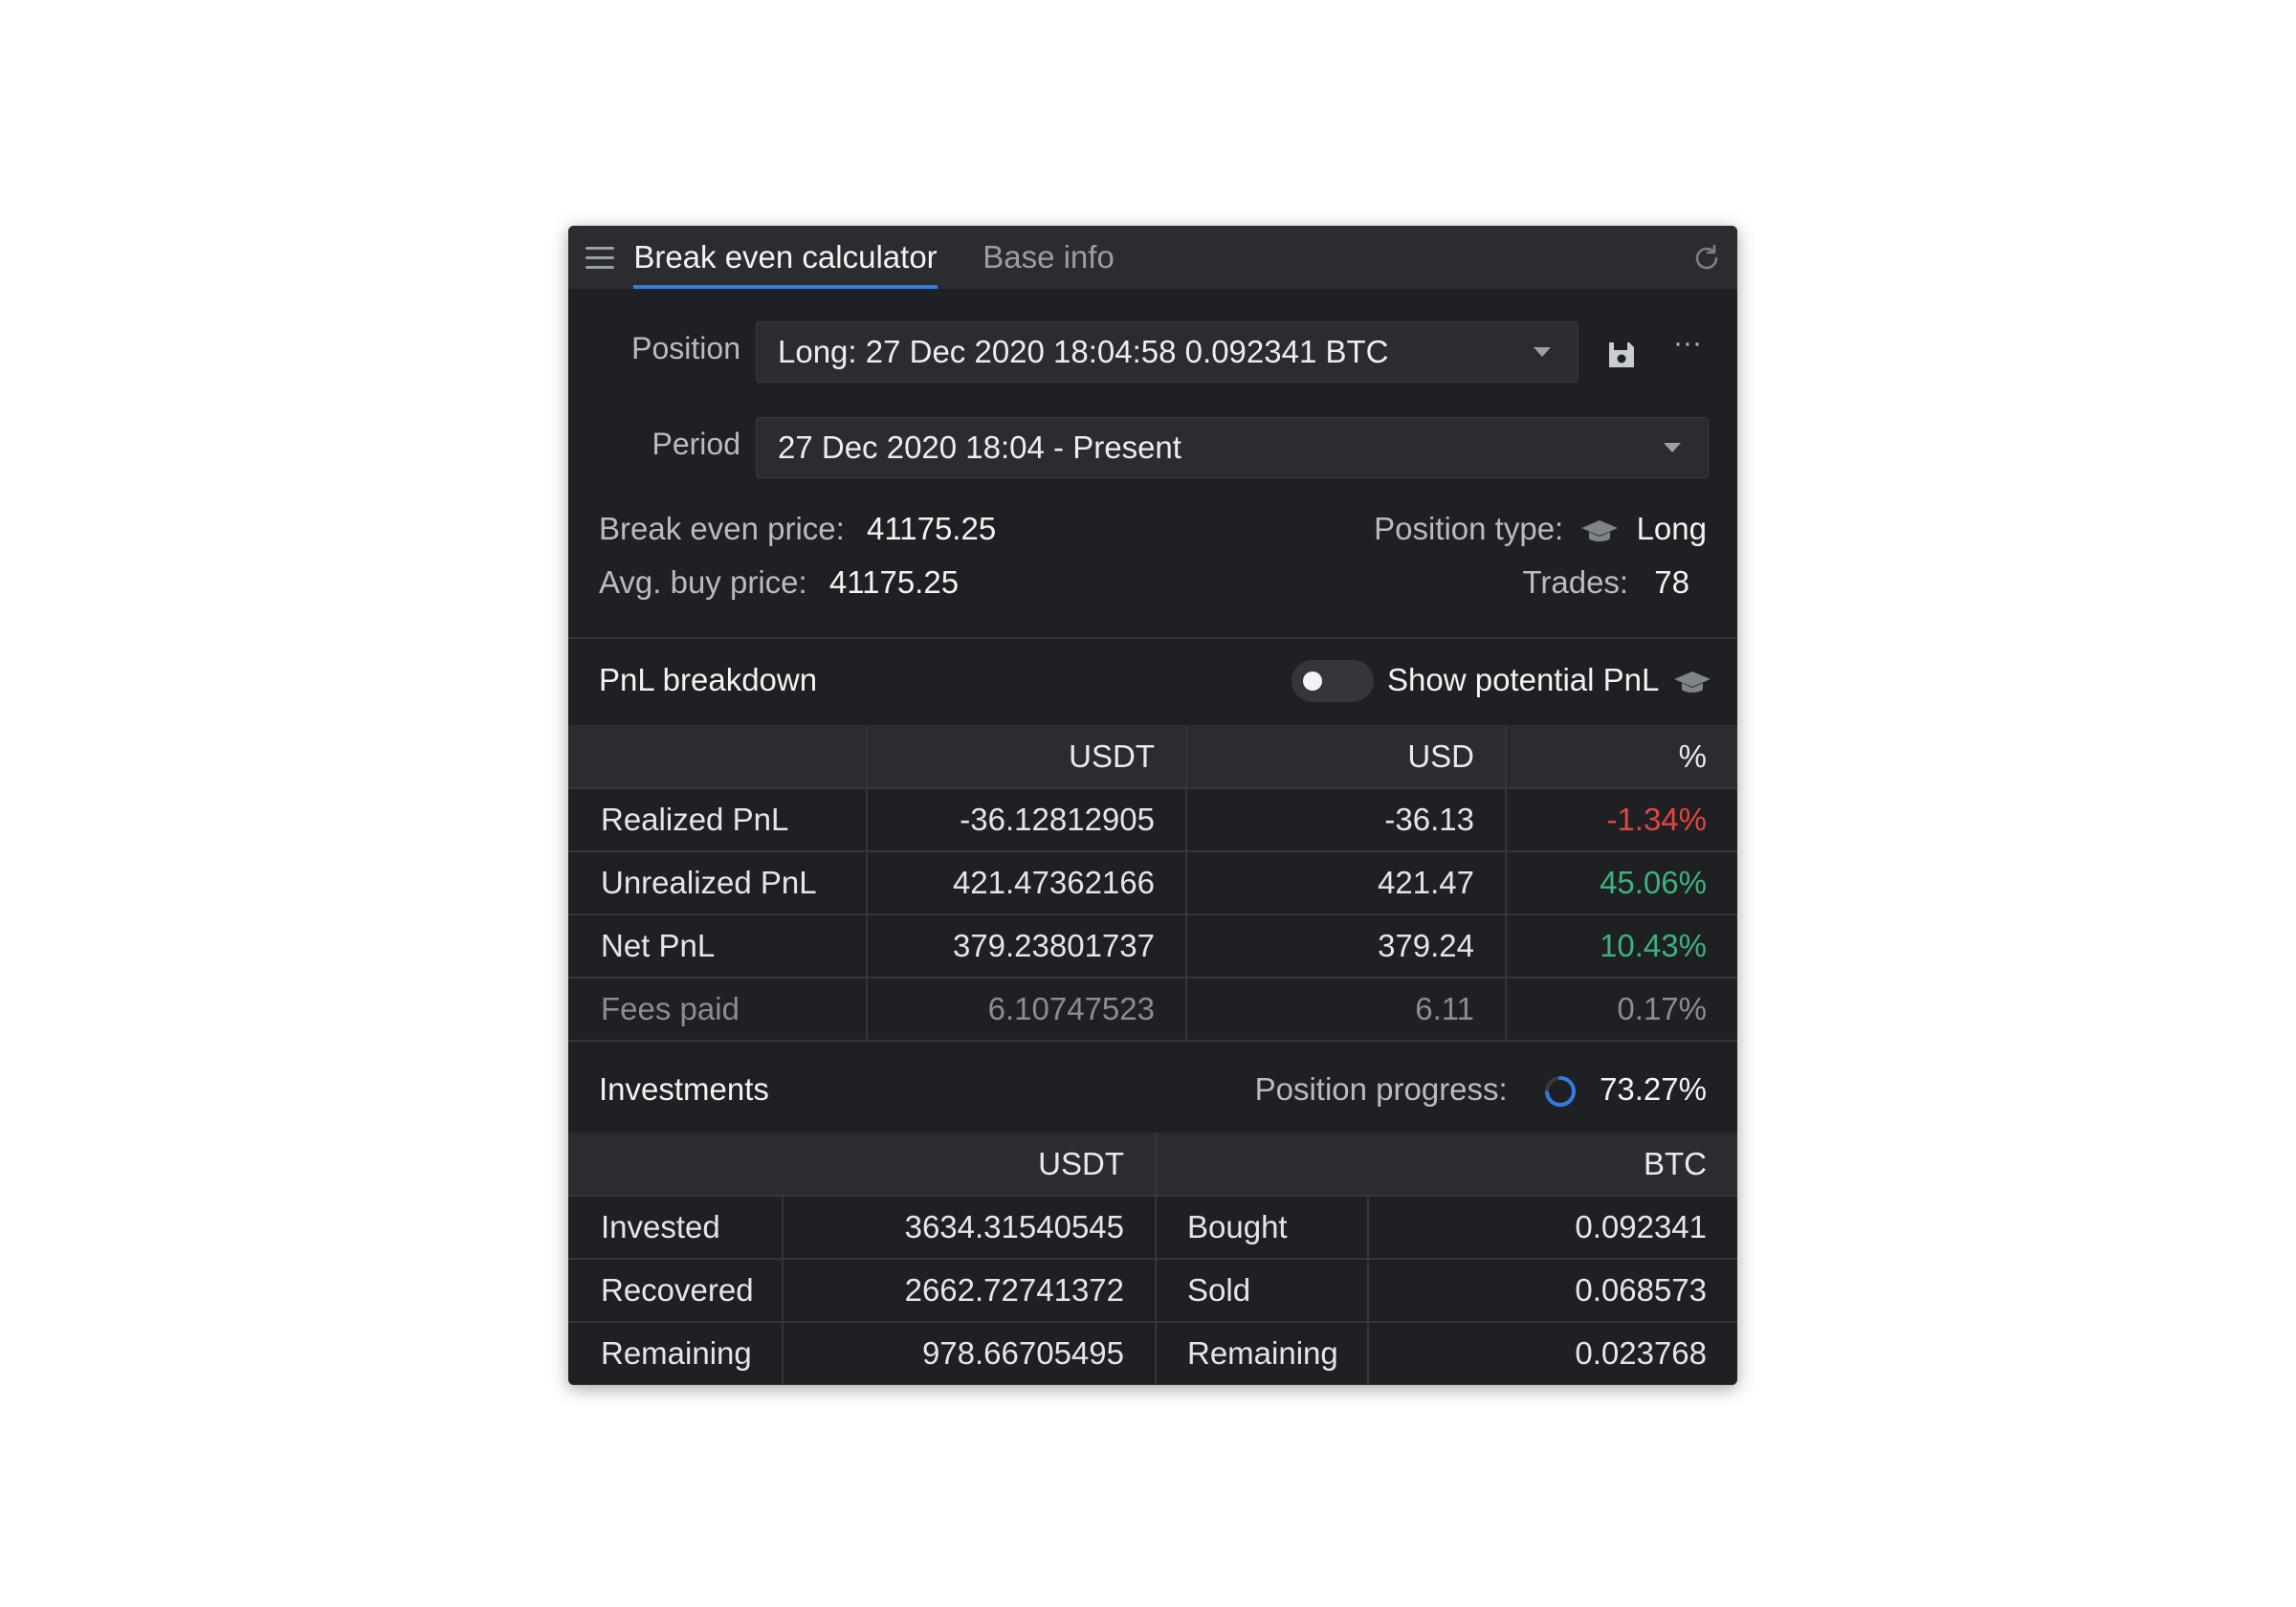  What do you see at coordinates (684, 1089) in the screenshot?
I see `investments-title: Investments` at bounding box center [684, 1089].